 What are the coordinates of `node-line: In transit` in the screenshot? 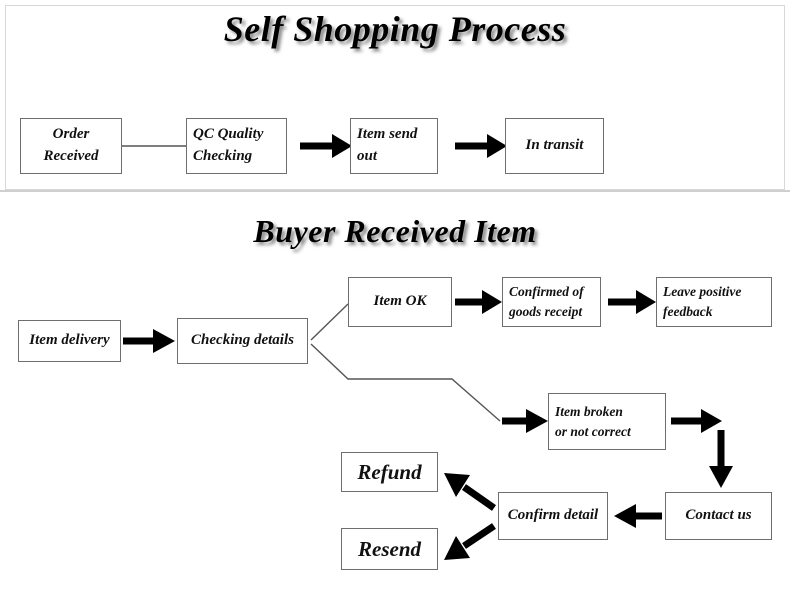 It's located at (554, 145).